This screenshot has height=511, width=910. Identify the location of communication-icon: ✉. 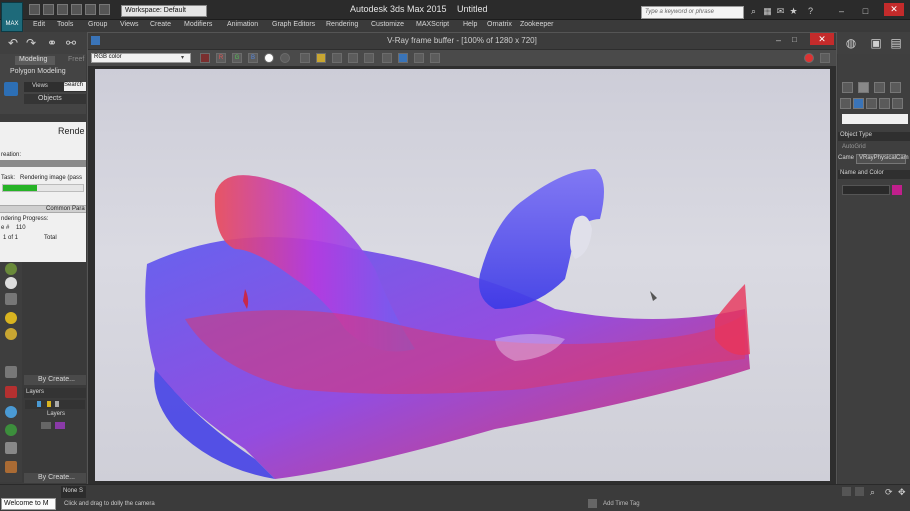
(780, 11).